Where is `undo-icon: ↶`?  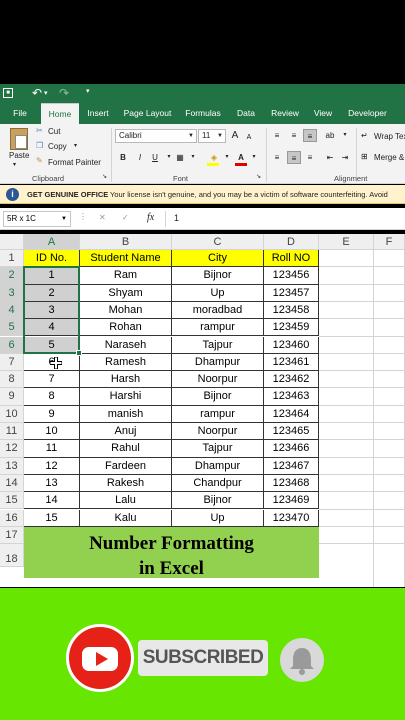 undo-icon: ↶ is located at coordinates (37, 93).